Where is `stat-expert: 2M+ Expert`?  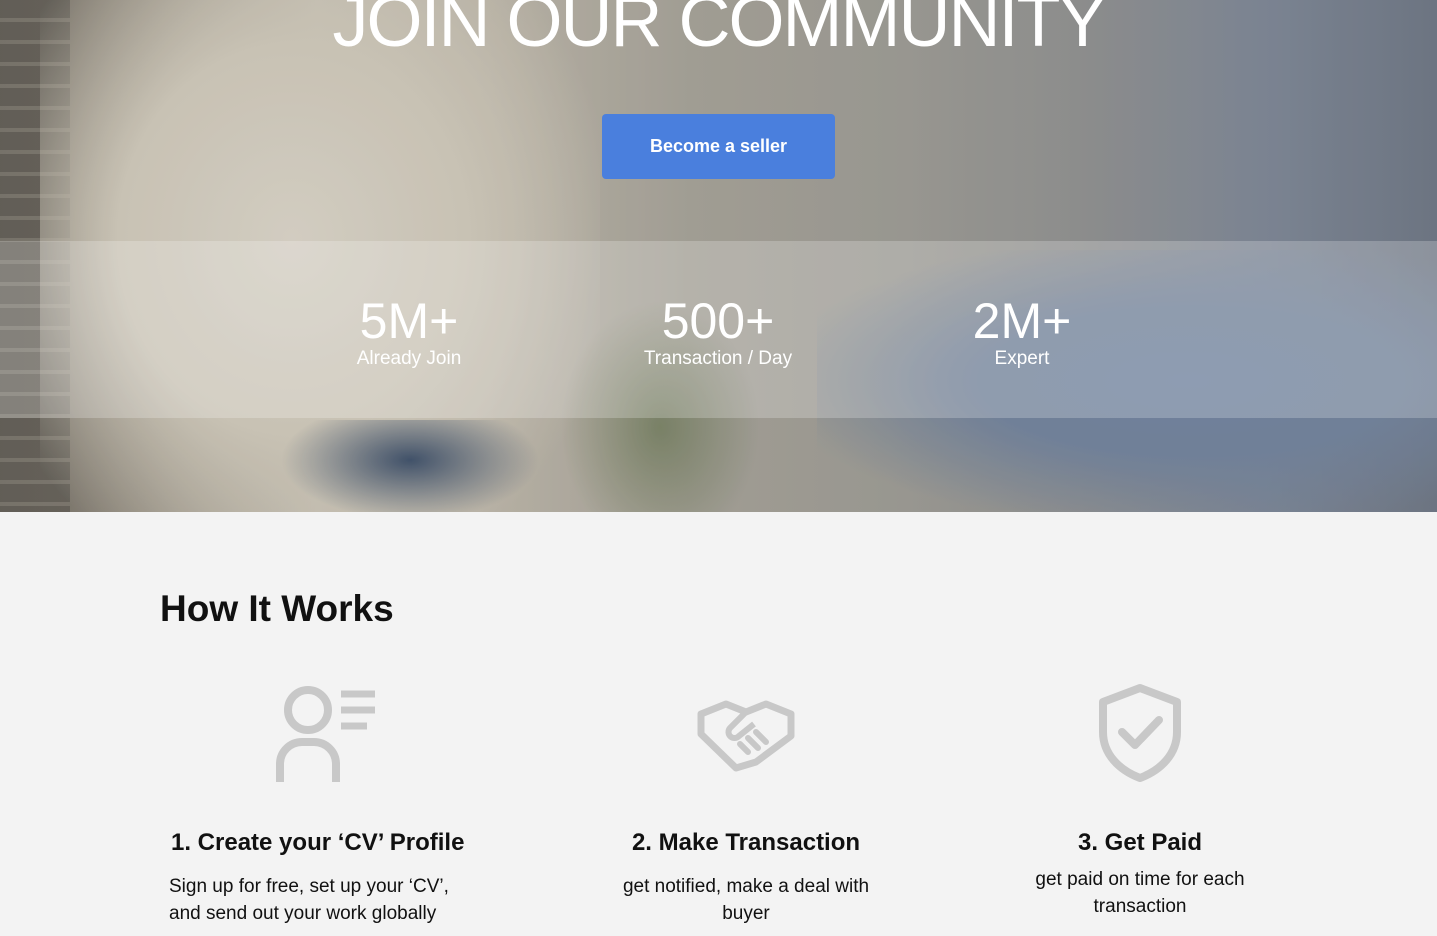
stat-expert: 2M+ Expert is located at coordinates (1022, 333).